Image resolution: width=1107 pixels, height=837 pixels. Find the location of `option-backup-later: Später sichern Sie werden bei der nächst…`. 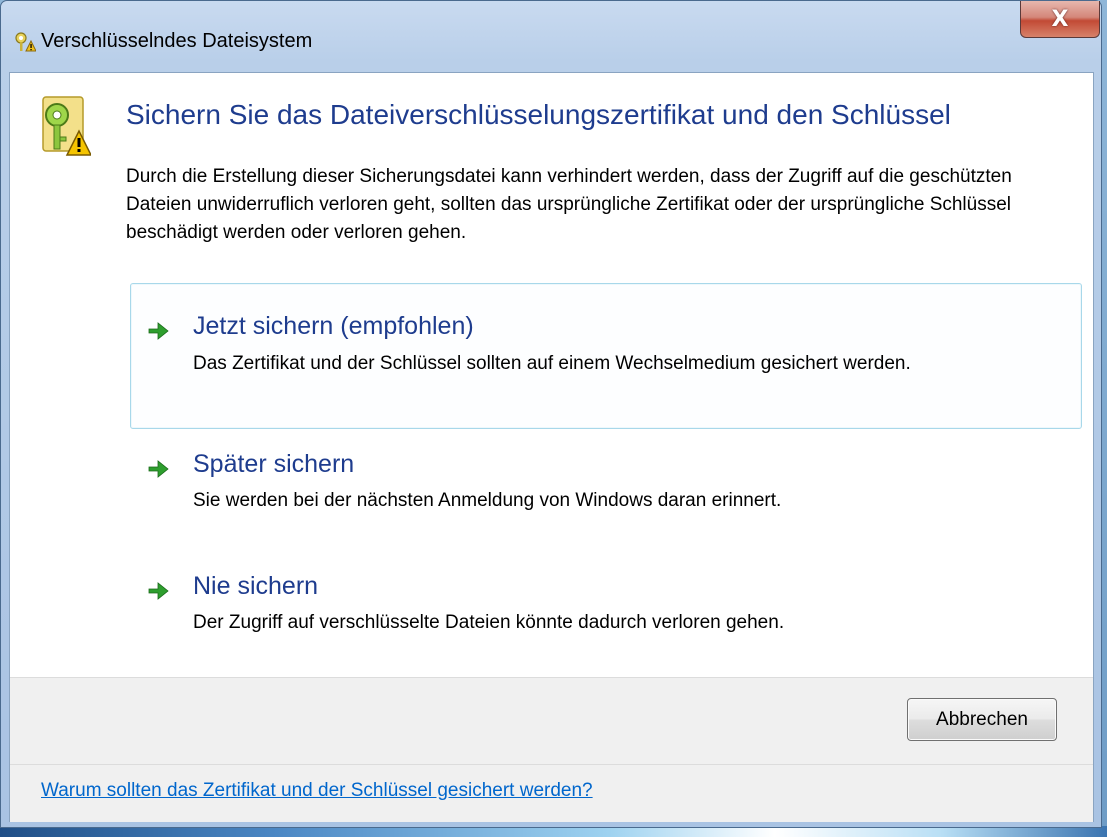

option-backup-later: Später sichern Sie werden bei der nächst… is located at coordinates (606, 493).